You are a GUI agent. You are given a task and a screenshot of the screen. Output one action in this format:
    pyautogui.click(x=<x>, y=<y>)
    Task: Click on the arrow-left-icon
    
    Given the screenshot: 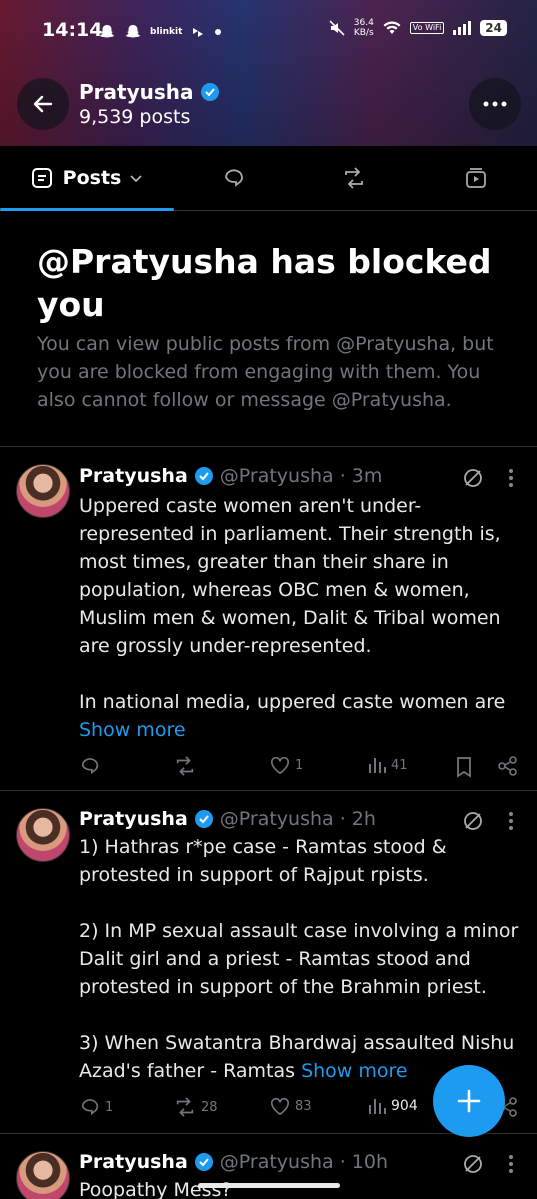 What is the action you would take?
    pyautogui.click(x=43, y=104)
    